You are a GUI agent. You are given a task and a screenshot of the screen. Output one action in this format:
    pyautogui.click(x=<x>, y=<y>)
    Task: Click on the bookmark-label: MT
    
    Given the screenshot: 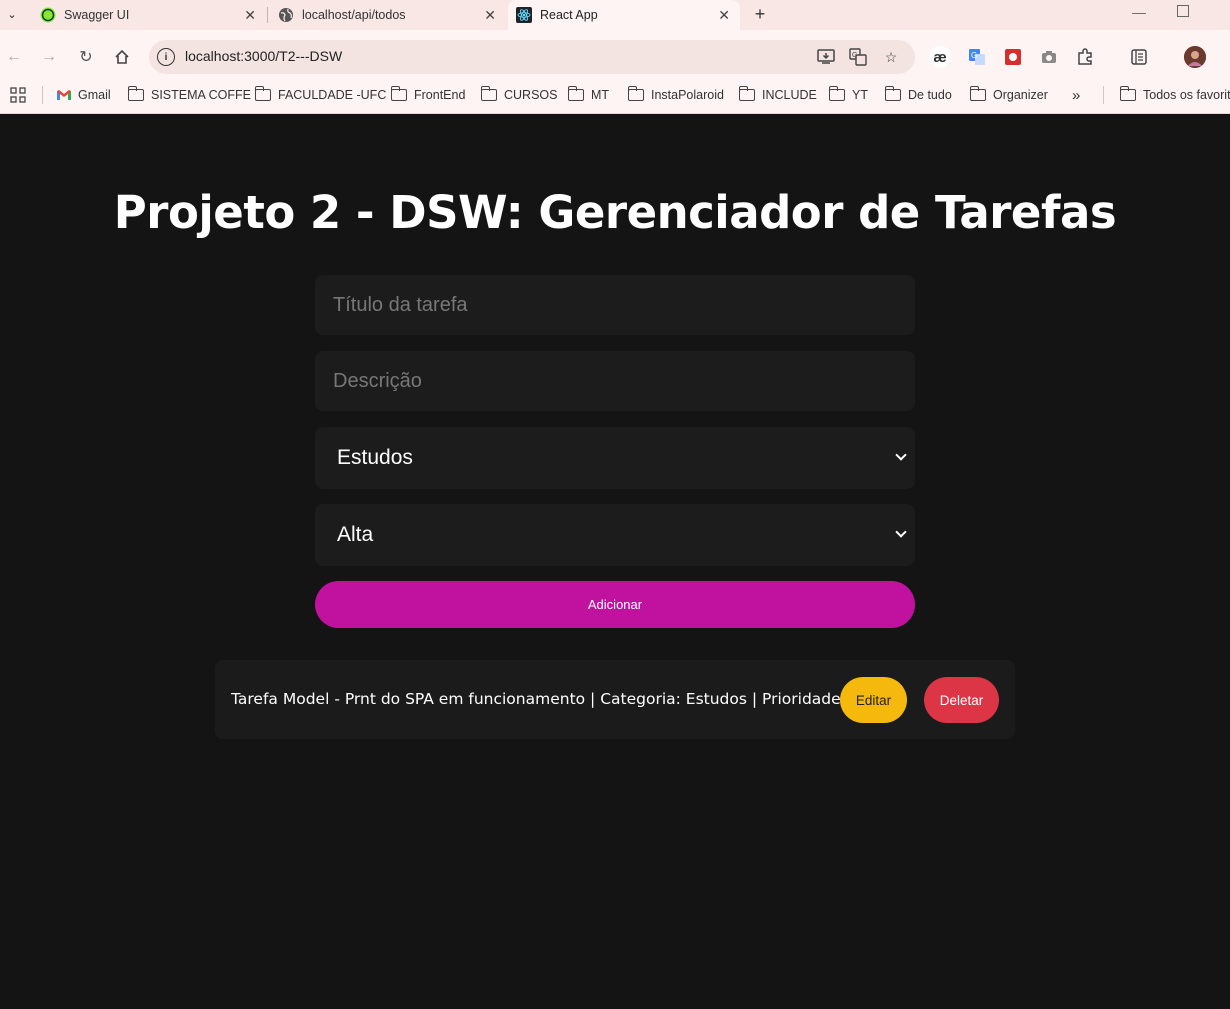 What is the action you would take?
    pyautogui.click(x=600, y=95)
    